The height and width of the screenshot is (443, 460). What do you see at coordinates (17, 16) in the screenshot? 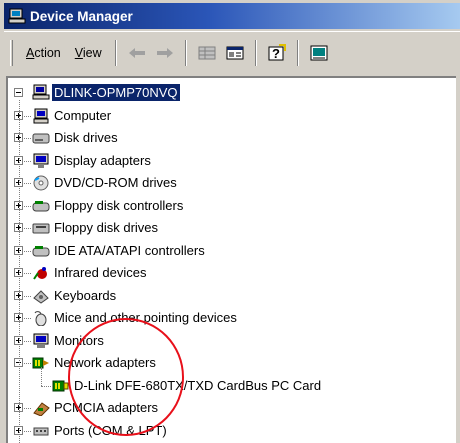
I see `device-manager-icon` at bounding box center [17, 16].